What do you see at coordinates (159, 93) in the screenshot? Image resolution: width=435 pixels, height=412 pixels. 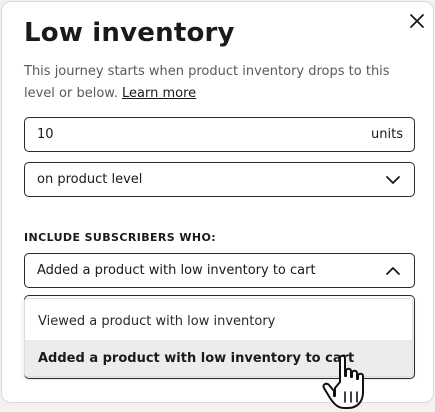 I see `learn-more-link: Learn more` at bounding box center [159, 93].